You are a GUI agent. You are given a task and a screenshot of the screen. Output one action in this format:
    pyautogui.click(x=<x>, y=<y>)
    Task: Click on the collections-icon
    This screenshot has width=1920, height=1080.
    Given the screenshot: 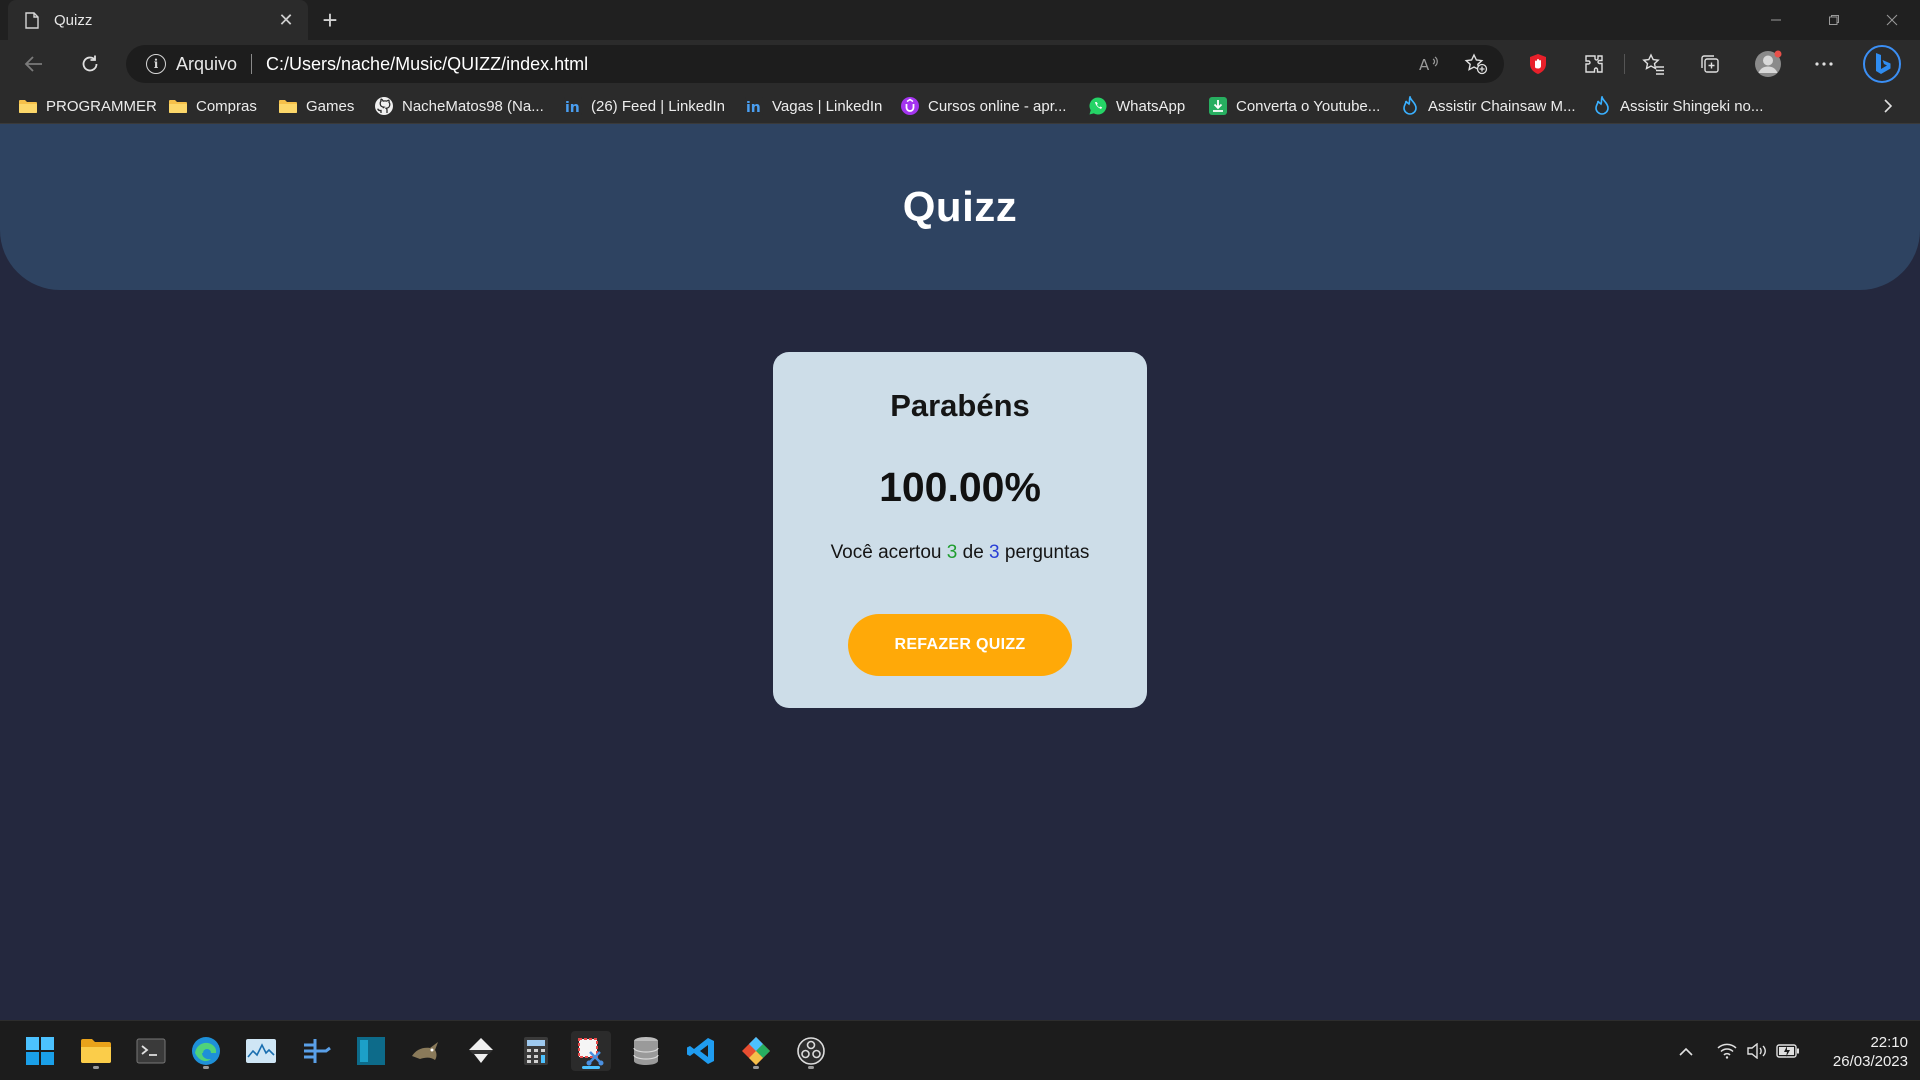 What is the action you would take?
    pyautogui.click(x=1710, y=64)
    